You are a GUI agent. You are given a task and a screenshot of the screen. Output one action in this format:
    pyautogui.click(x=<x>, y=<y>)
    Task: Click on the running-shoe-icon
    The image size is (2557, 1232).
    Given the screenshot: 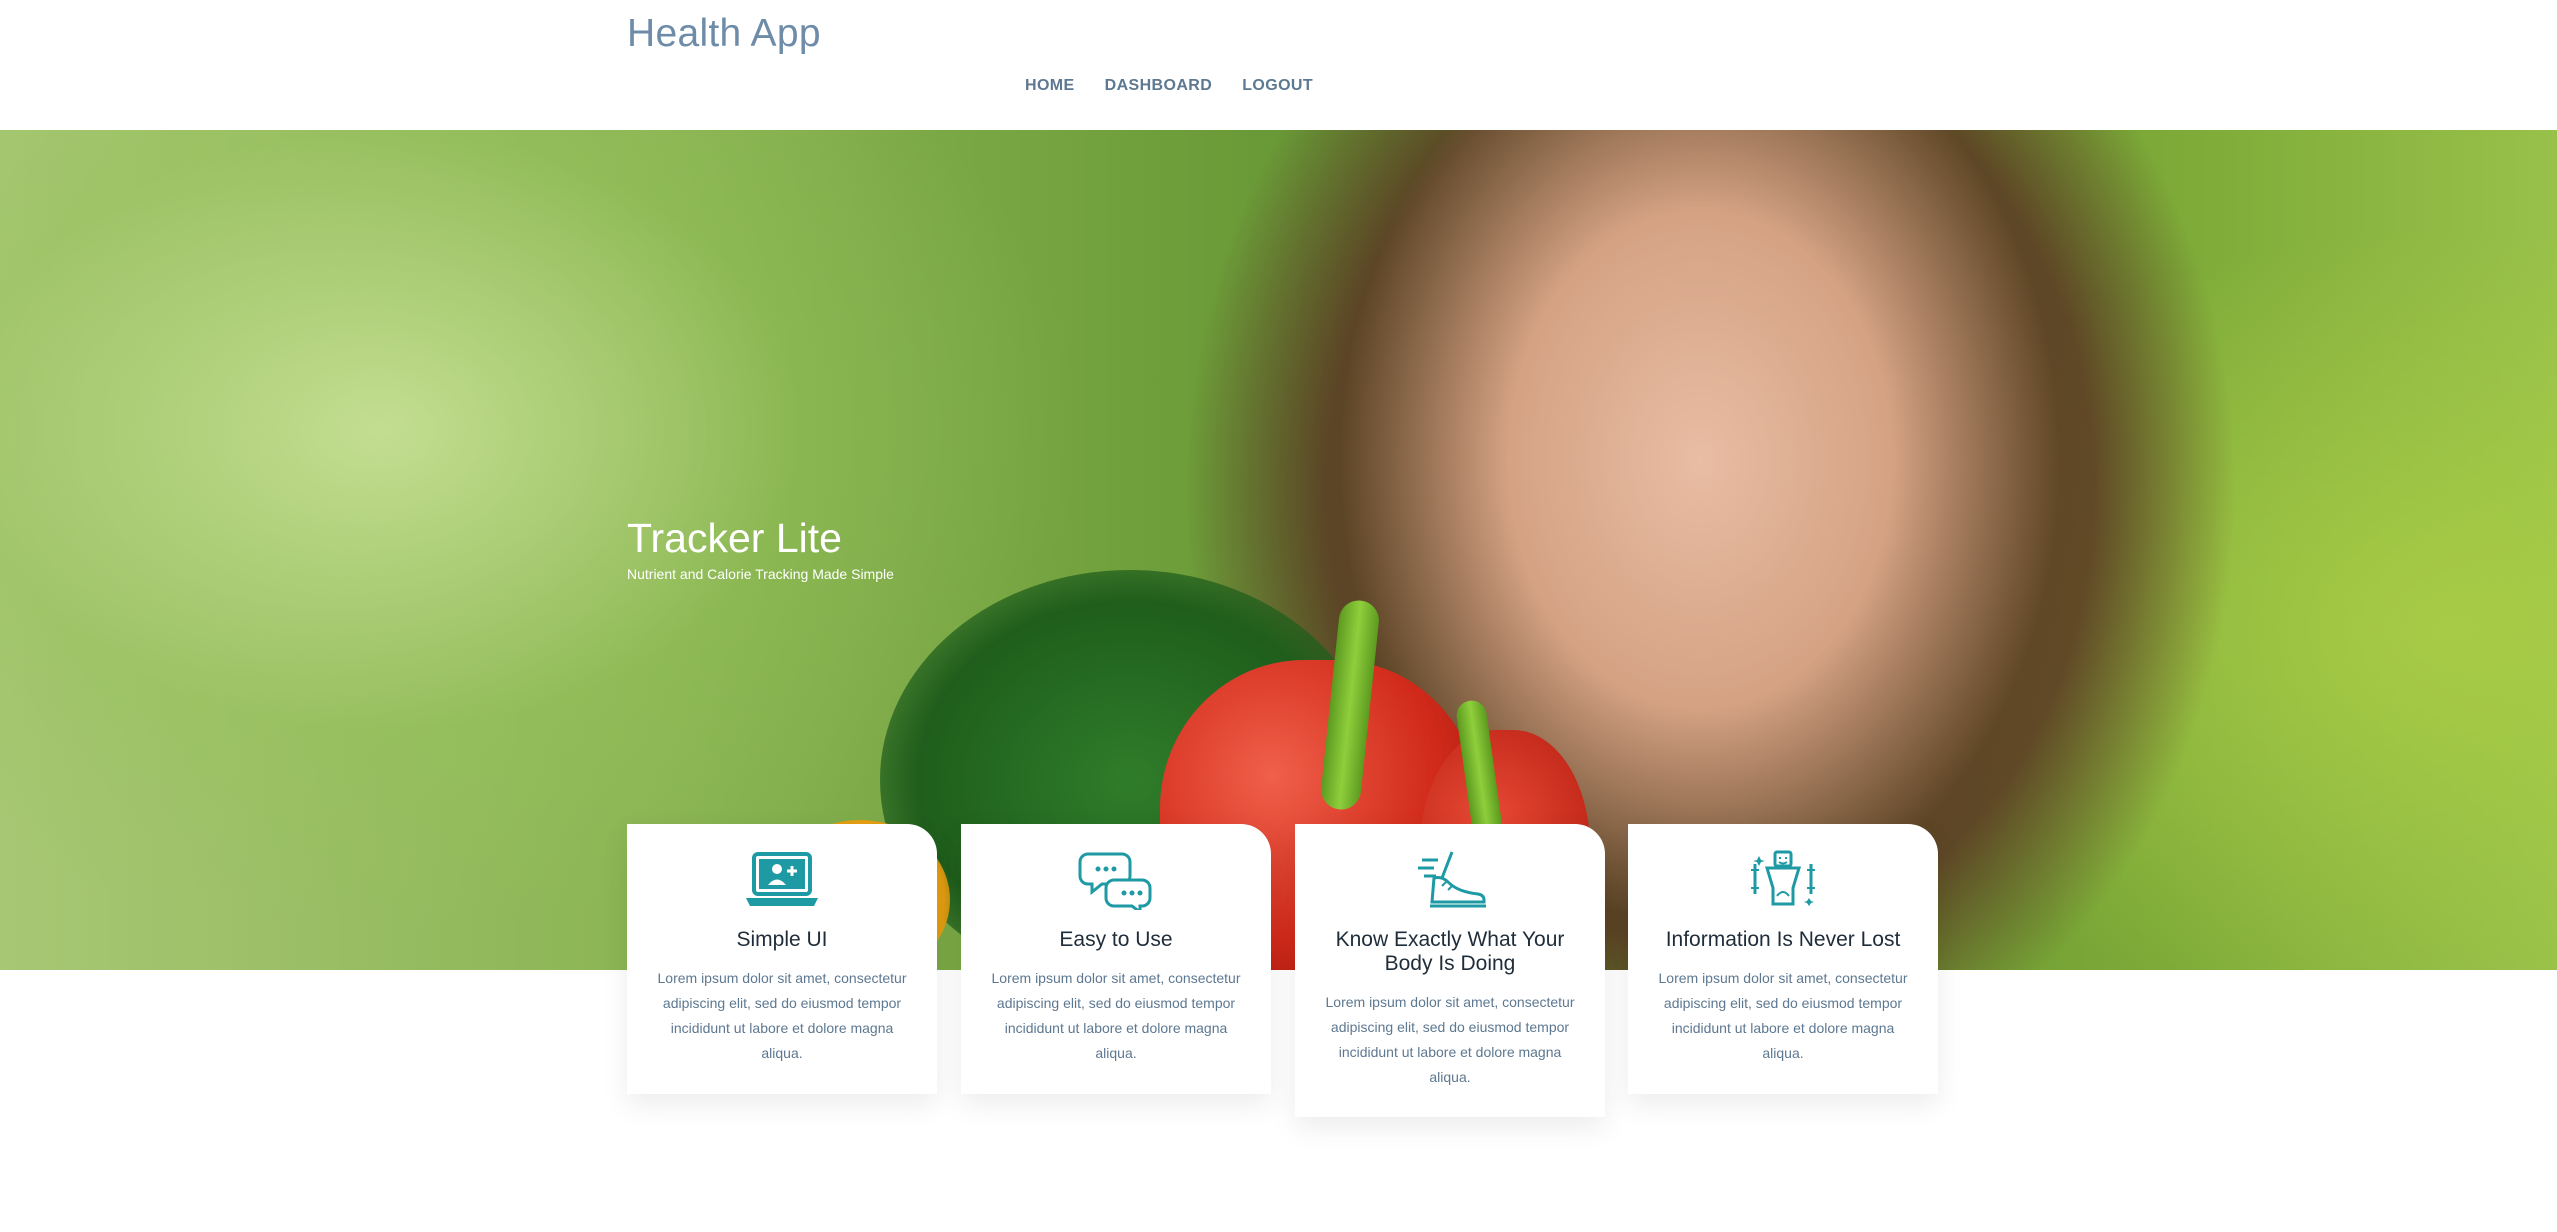 What is the action you would take?
    pyautogui.click(x=1452, y=879)
    